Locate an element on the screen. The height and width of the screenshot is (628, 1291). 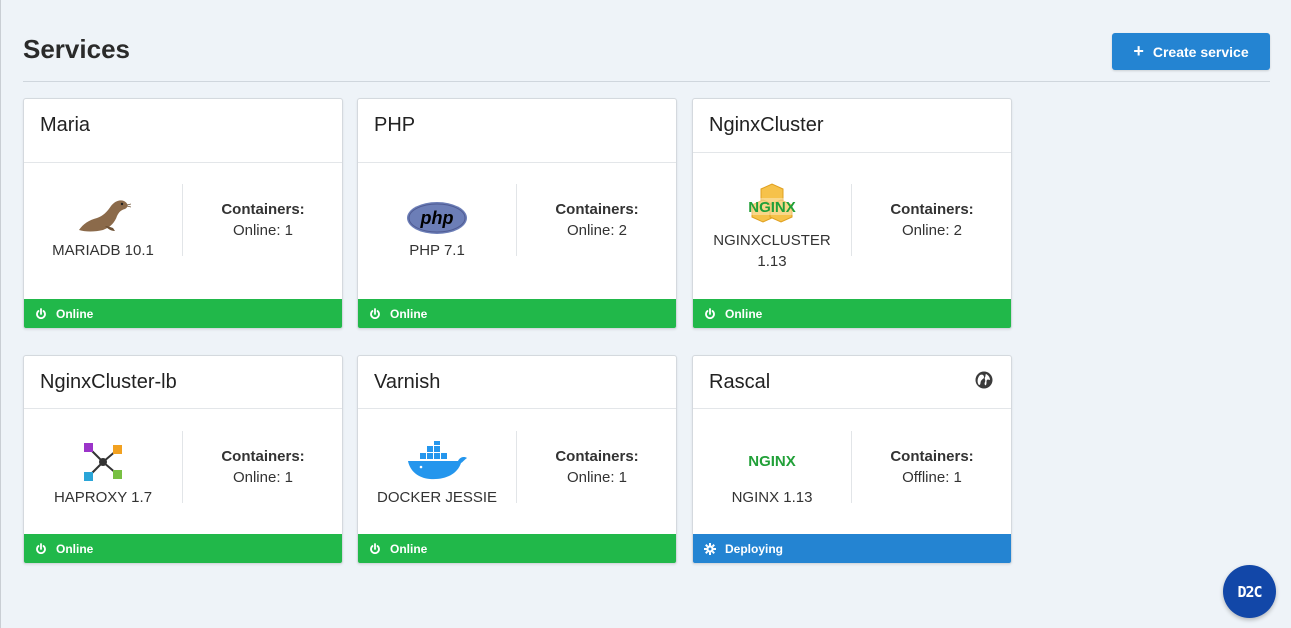
logo-label: MARIADB 10.1 is located at coordinates (103, 250).